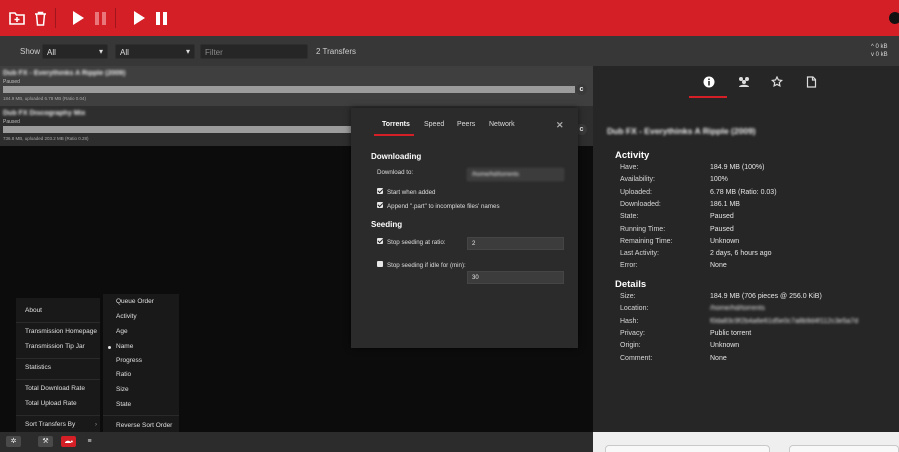  I want to click on stop-ratio-checkbox, so click(380, 241).